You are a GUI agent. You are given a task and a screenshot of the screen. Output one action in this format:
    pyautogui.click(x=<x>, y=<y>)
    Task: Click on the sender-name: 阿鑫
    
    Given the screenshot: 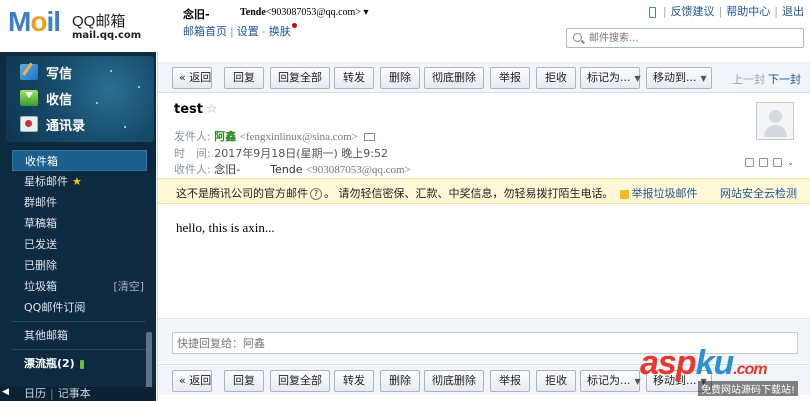 What is the action you would take?
    pyautogui.click(x=225, y=136)
    